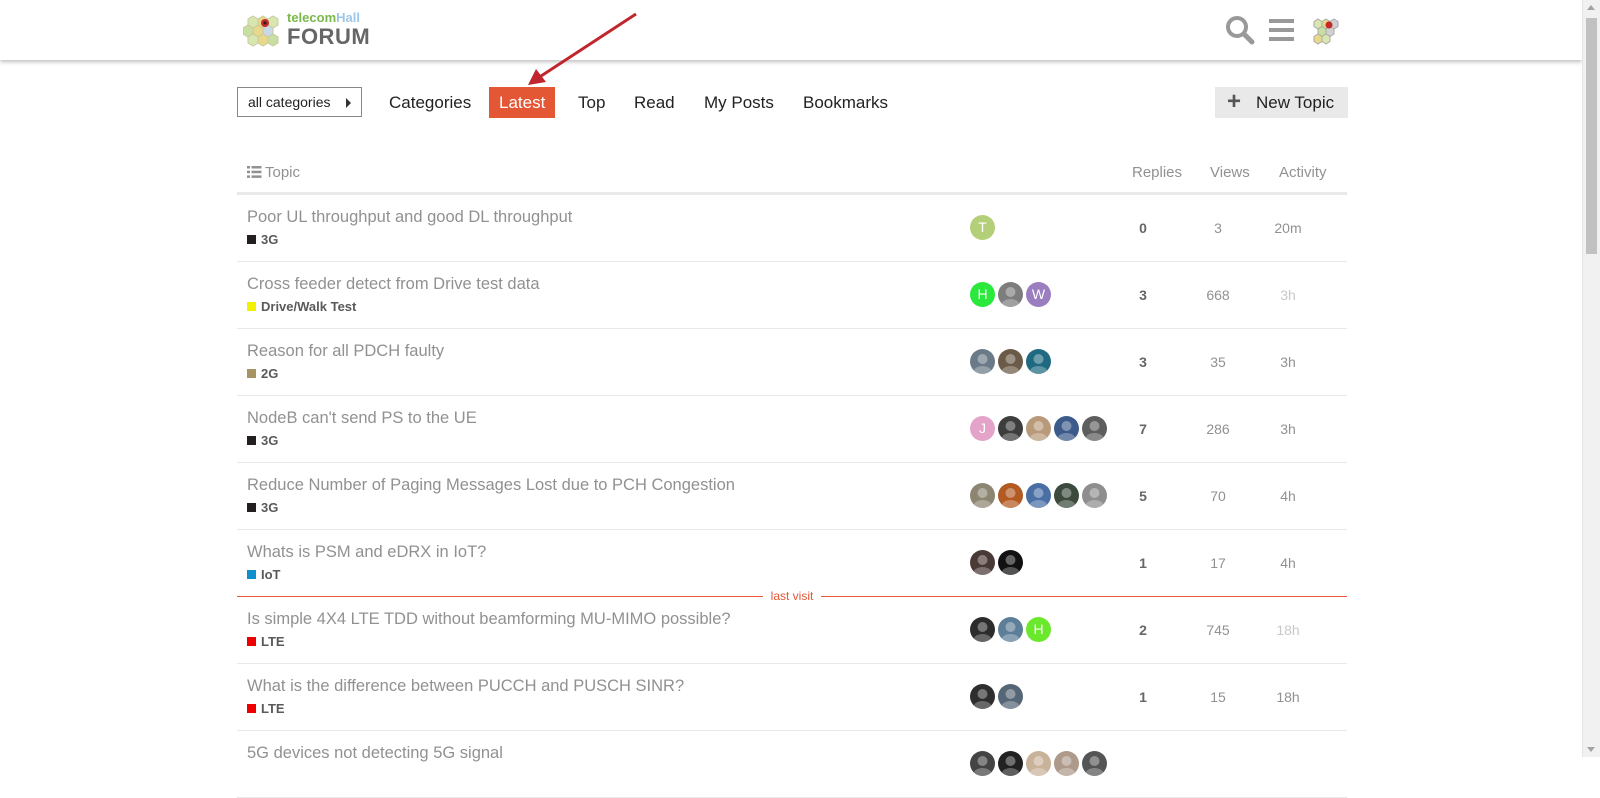  What do you see at coordinates (1282, 30) in the screenshot?
I see `hamburger-menu-icon` at bounding box center [1282, 30].